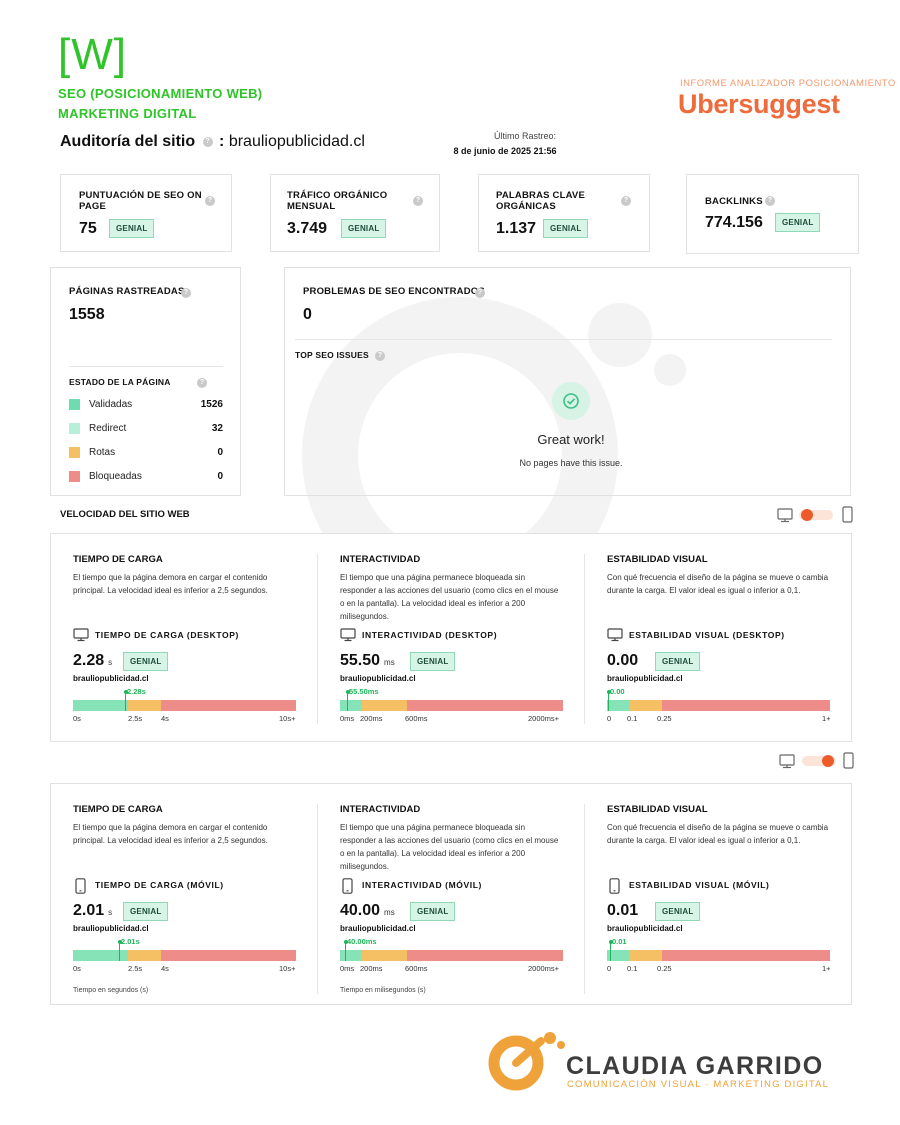 The height and width of the screenshot is (1125, 900). Describe the element at coordinates (430, 635) in the screenshot. I see `metric-title: INTERACTIVIDAD (DESKTOP)` at that location.